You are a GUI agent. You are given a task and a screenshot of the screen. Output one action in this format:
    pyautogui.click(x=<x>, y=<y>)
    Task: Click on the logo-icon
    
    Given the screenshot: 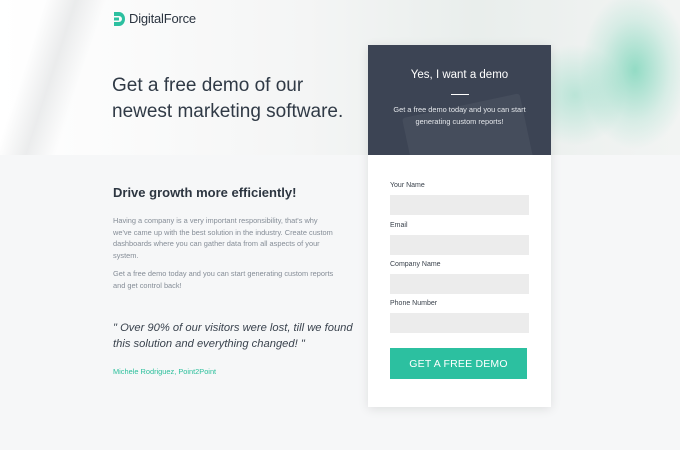 What is the action you would take?
    pyautogui.click(x=119, y=18)
    